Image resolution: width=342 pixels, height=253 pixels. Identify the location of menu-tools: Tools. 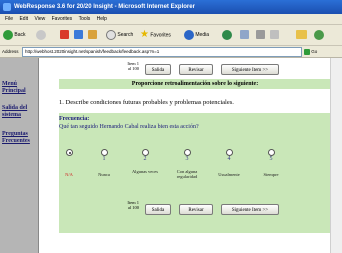
(85, 19).